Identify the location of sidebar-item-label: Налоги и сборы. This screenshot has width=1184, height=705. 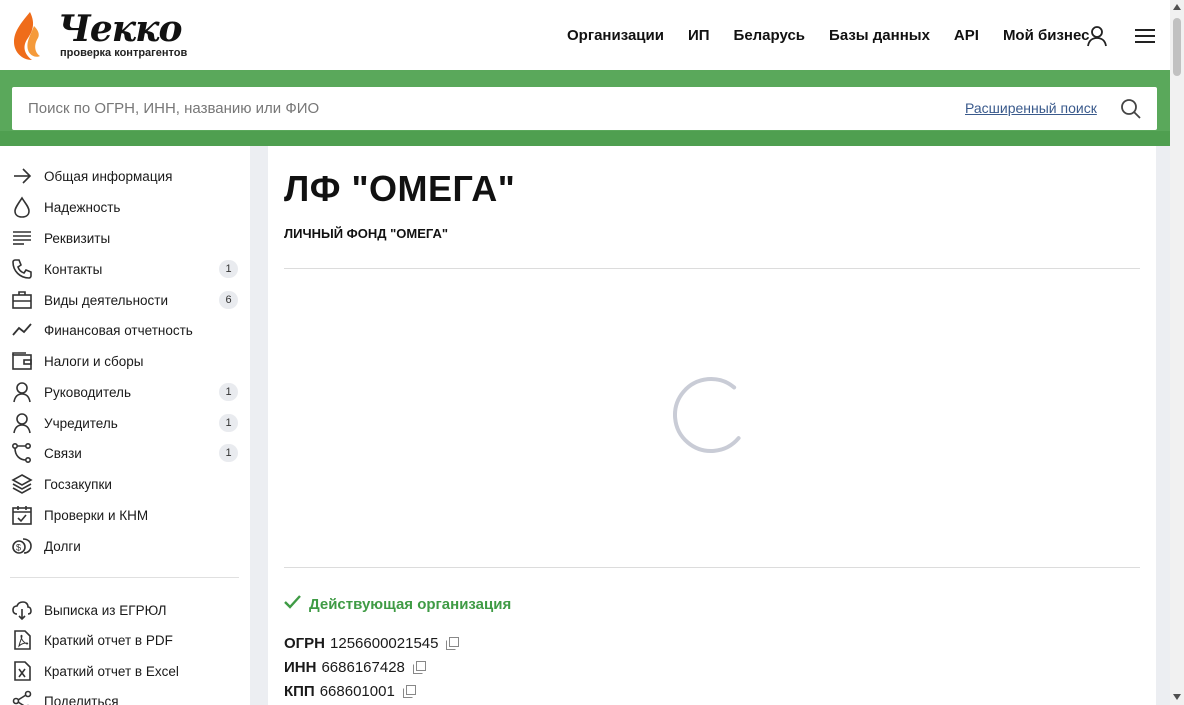
(94, 361).